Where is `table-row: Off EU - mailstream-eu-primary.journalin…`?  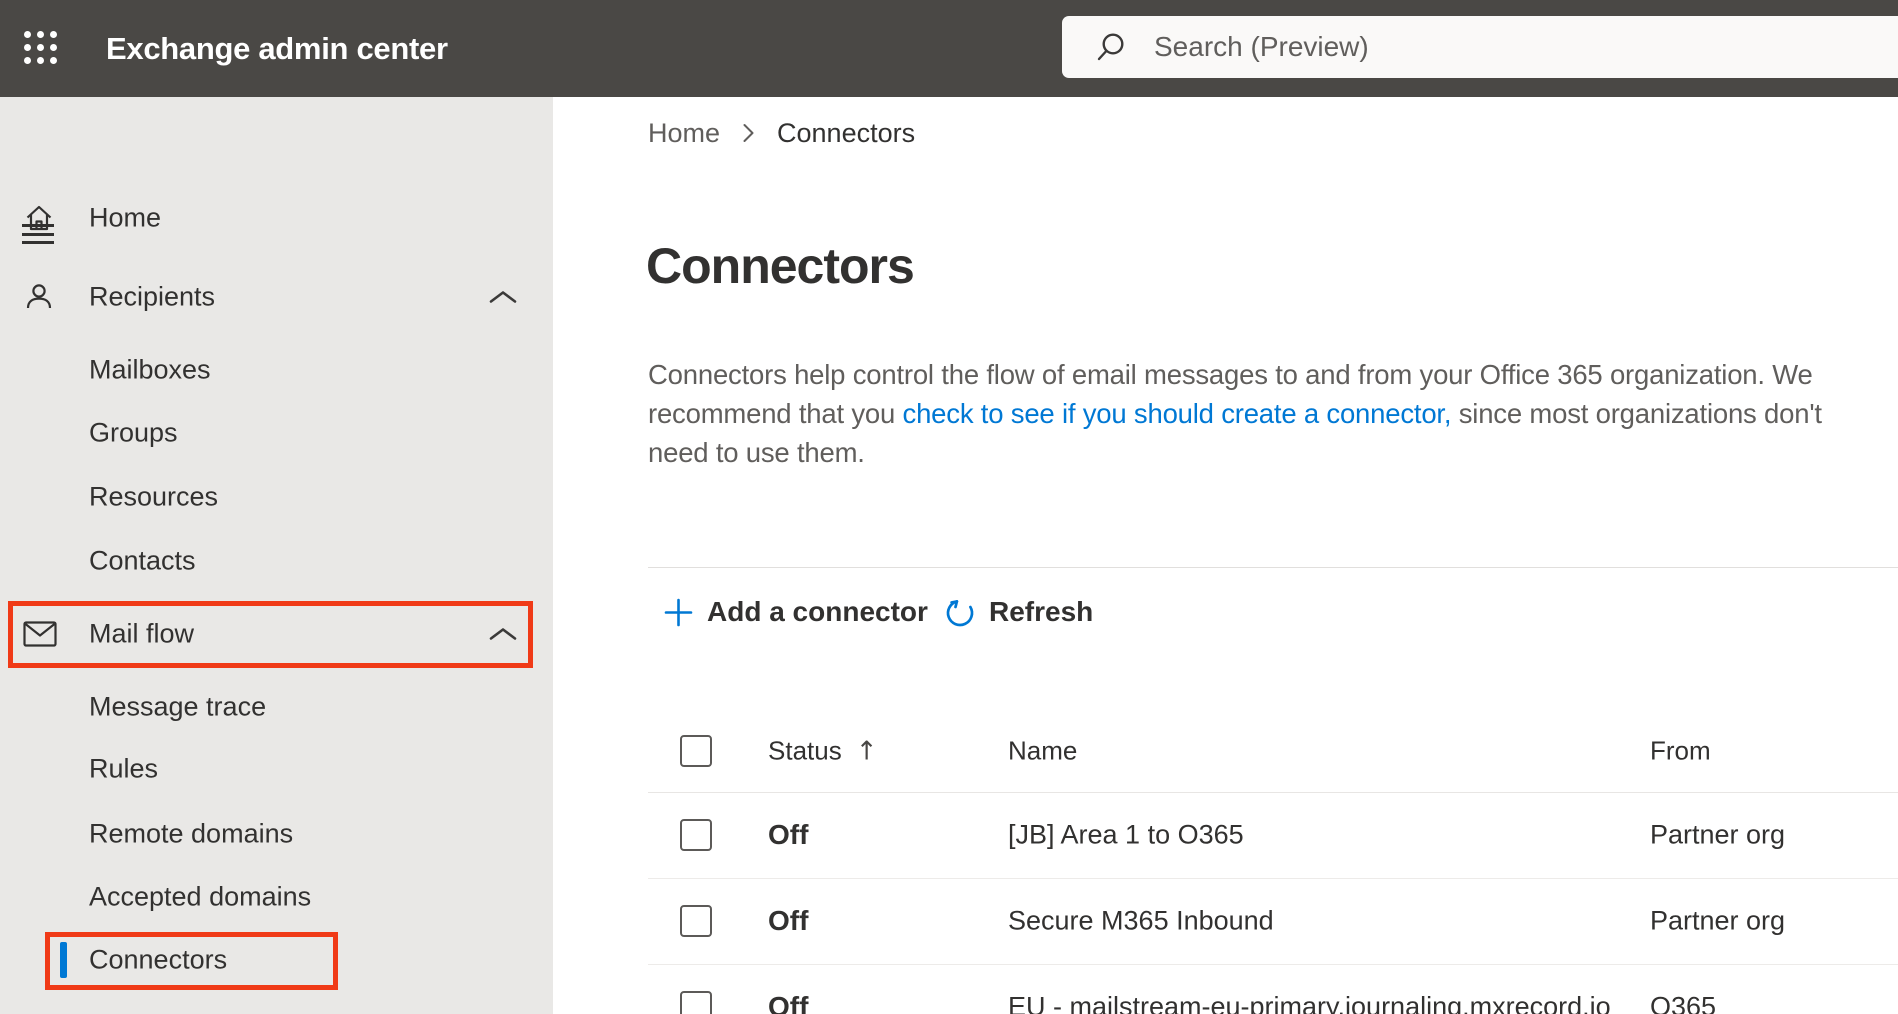
table-row: Off EU - mailstream-eu-primary.journalin… is located at coordinates (1273, 989).